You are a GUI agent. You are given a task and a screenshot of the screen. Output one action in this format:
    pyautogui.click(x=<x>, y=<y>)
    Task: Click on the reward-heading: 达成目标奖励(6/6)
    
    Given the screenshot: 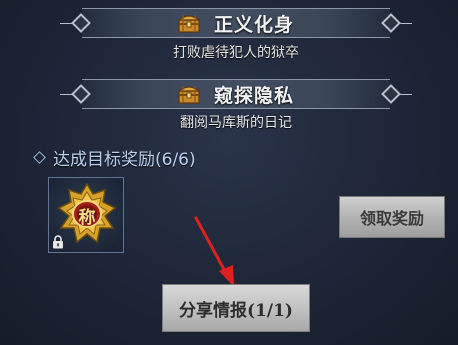 What is the action you would take?
    pyautogui.click(x=114, y=157)
    